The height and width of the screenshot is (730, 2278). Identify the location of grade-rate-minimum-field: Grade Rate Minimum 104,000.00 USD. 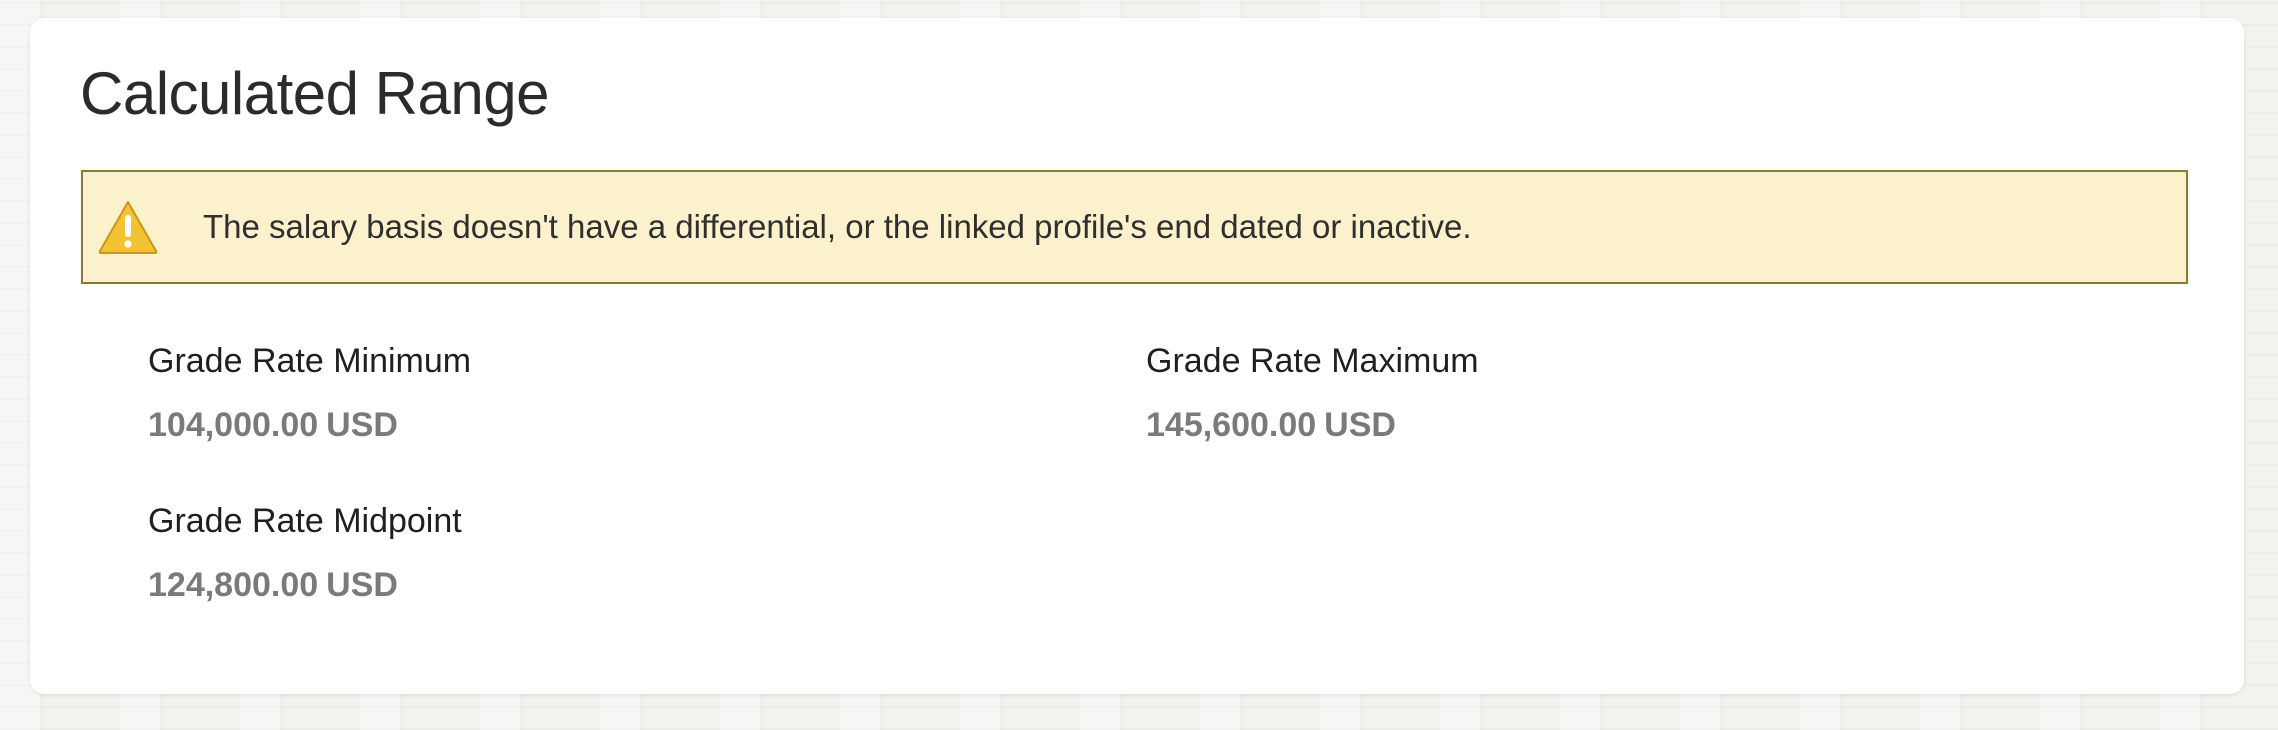
(309, 393).